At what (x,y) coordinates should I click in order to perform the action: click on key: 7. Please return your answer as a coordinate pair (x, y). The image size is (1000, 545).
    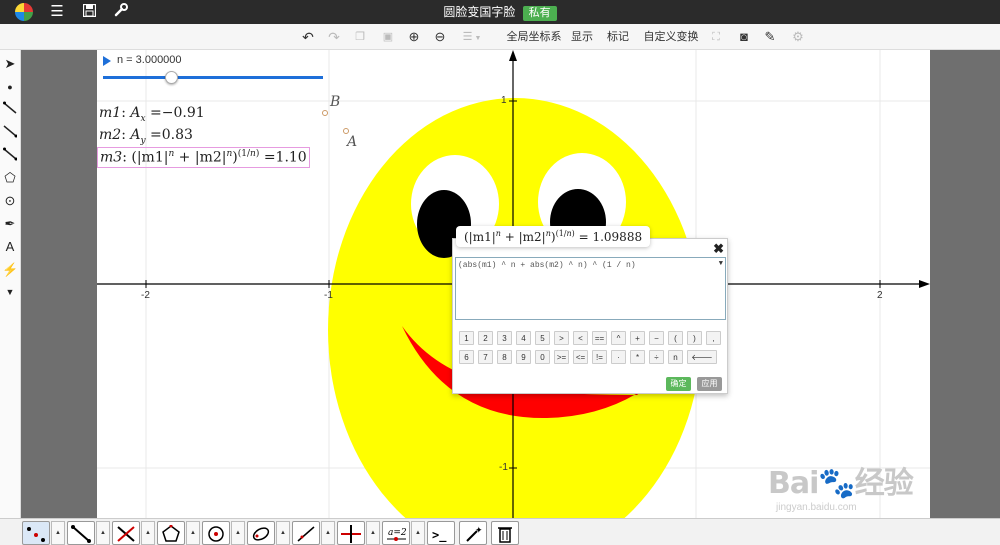
    Looking at the image, I should click on (485, 357).